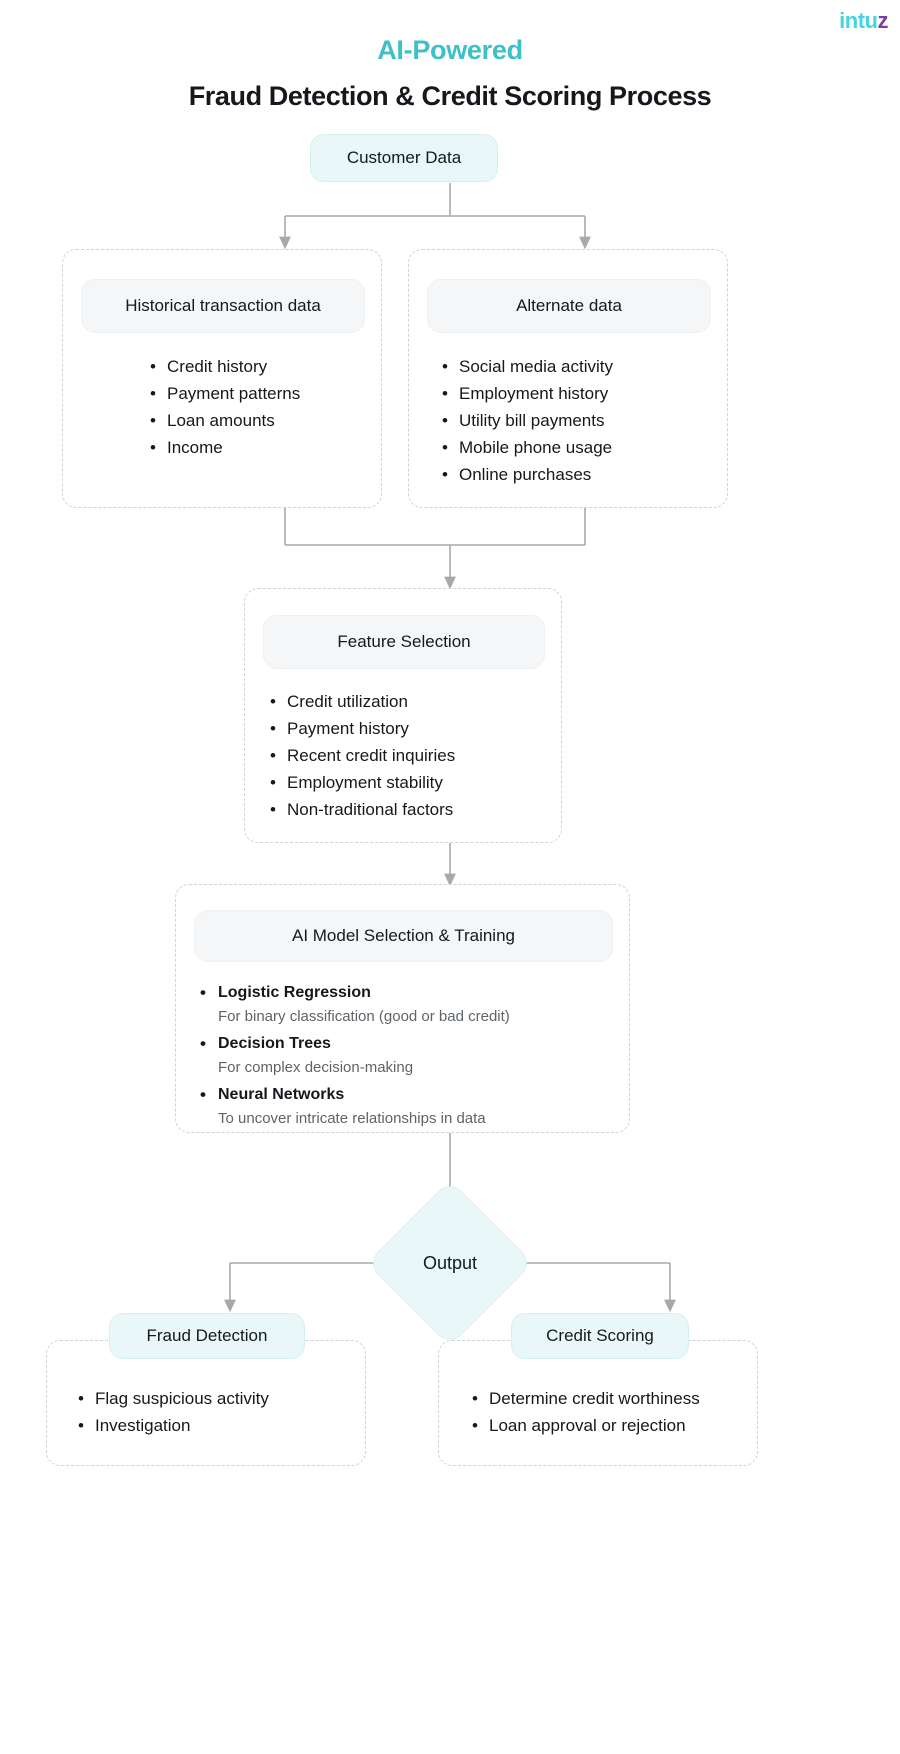  I want to click on group-header-feature-selection: Feature Selection, so click(404, 642).